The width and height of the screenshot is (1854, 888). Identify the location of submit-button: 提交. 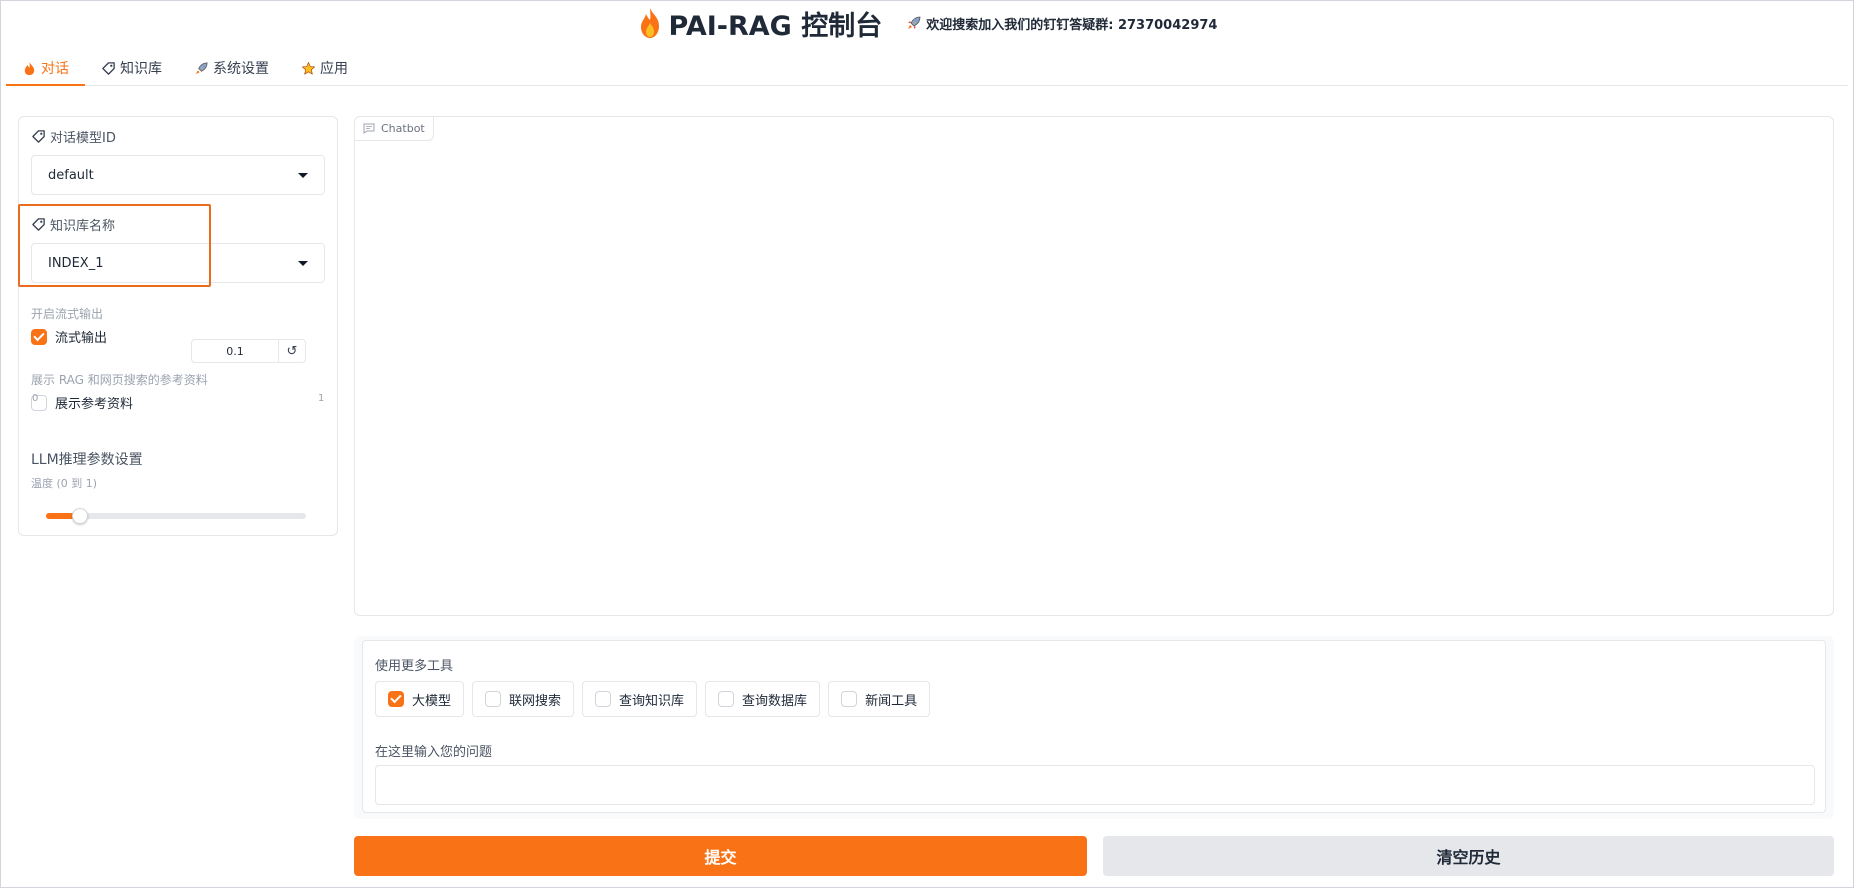
(720, 856).